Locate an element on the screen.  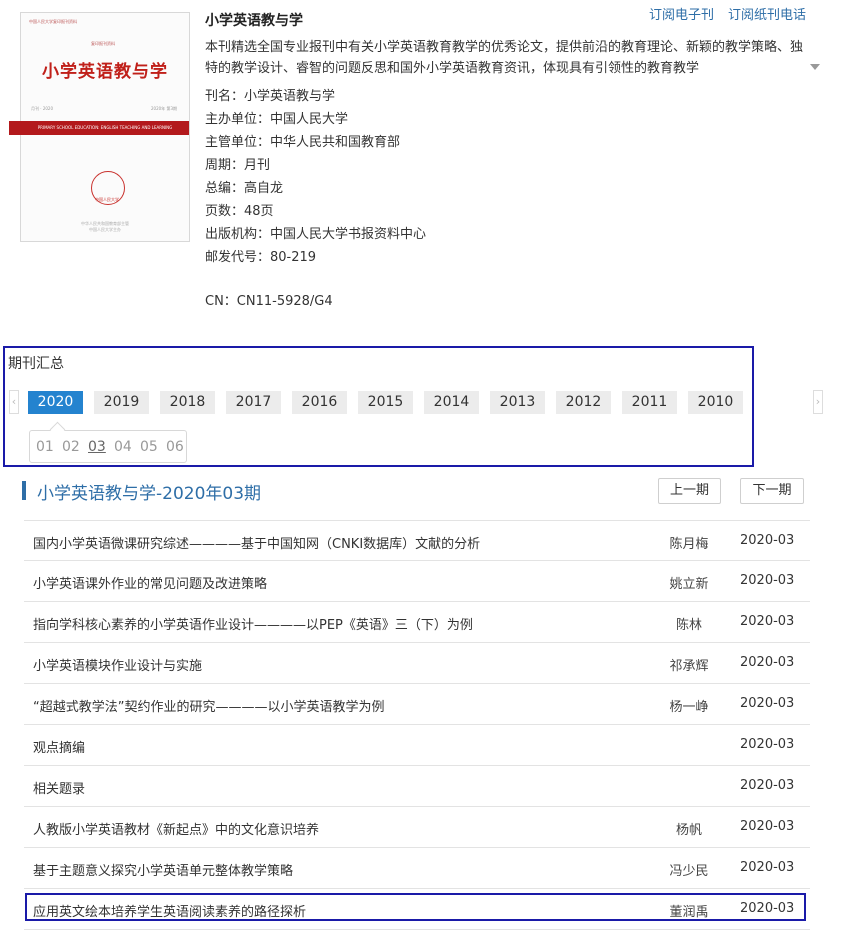
article-row: 小学英语课外作业的常见问题及改进策略 姚立新 2020-03 is located at coordinates (417, 581).